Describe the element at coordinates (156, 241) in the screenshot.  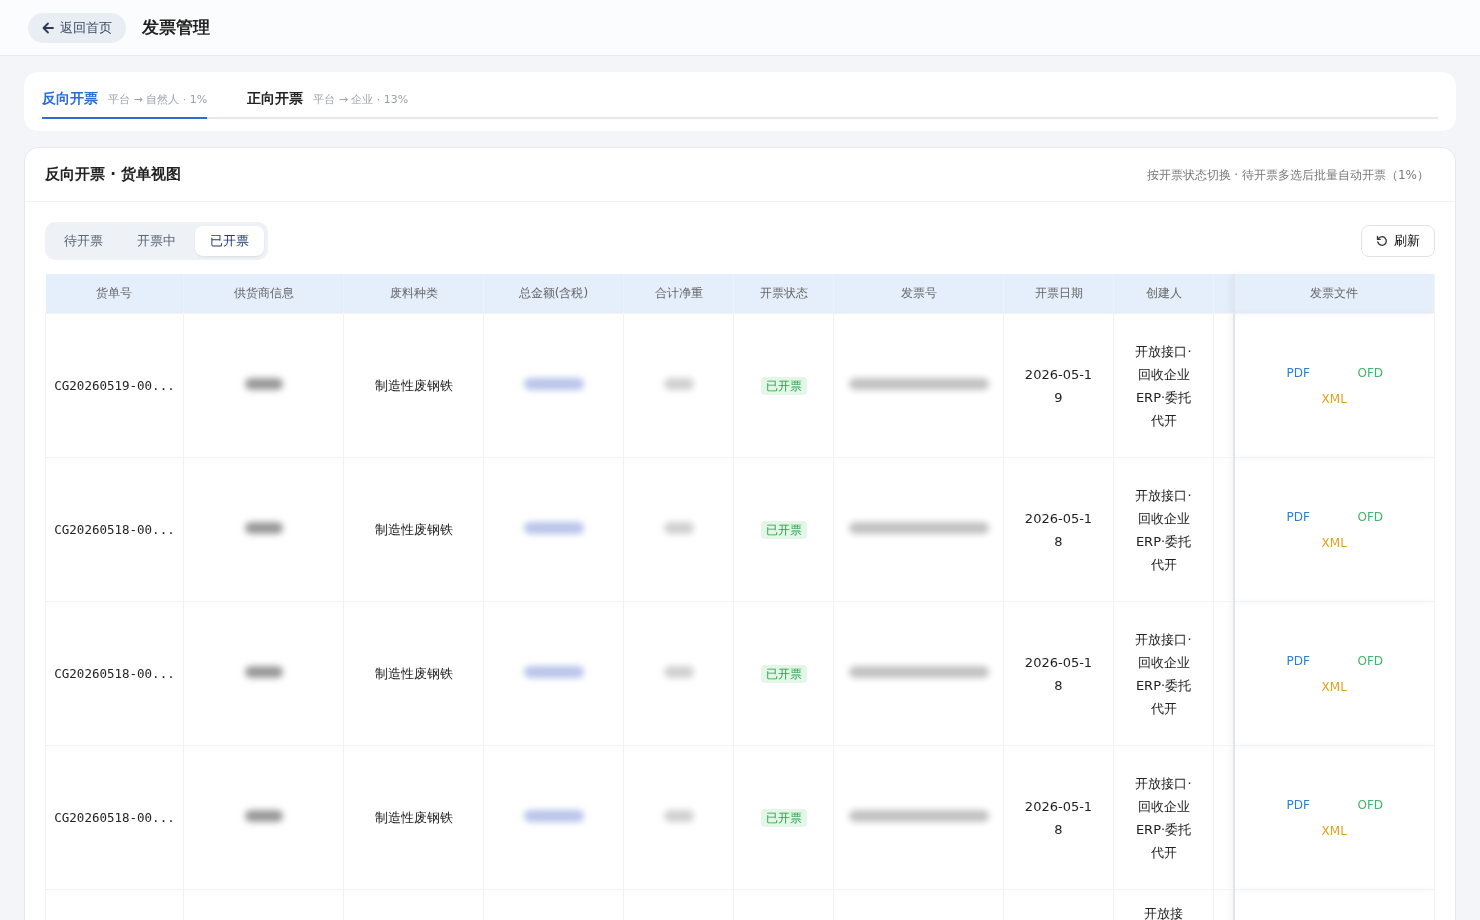
I see `status-tab: 开票中` at that location.